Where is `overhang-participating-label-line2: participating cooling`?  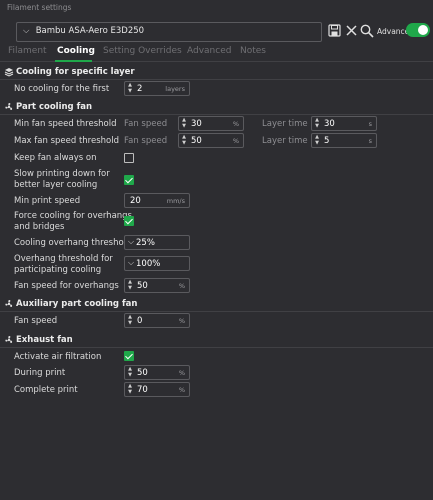
overhang-participating-label-line2: participating cooling is located at coordinates (58, 270).